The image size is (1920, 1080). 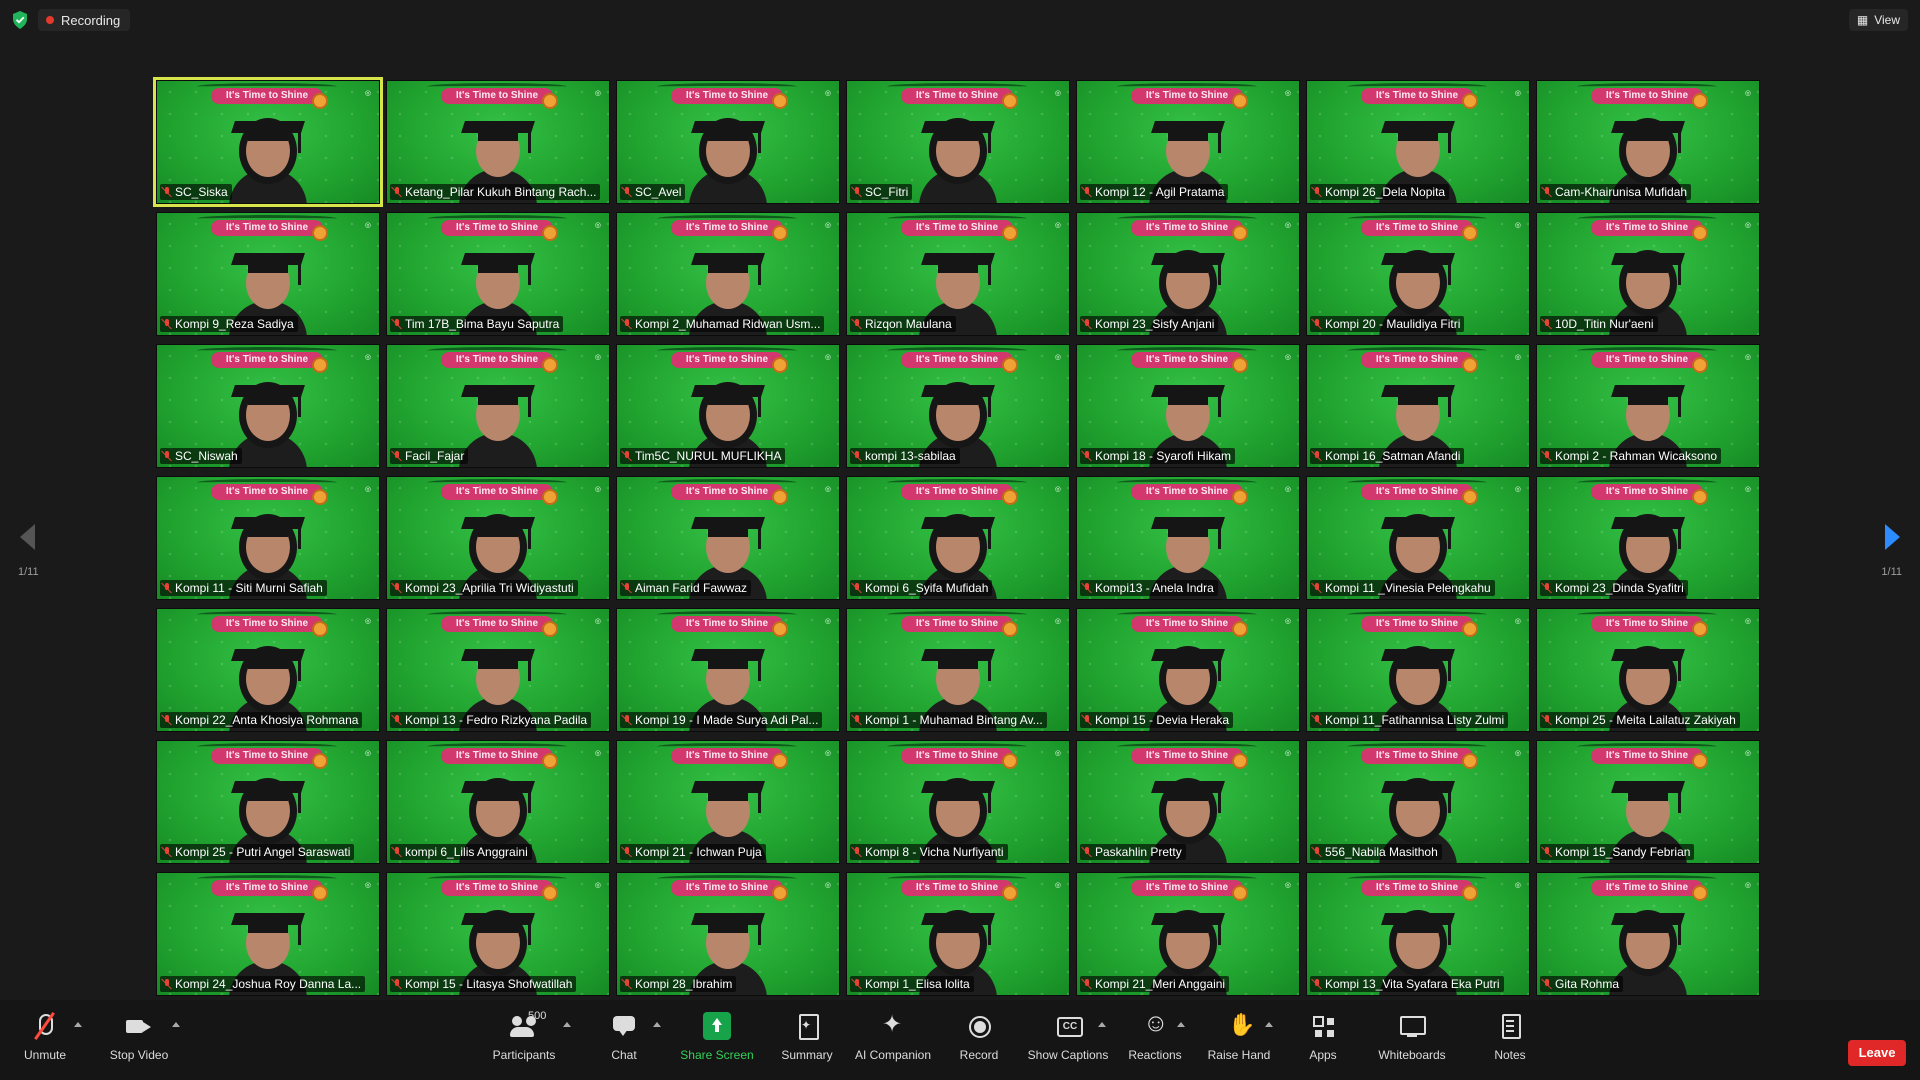 What do you see at coordinates (268, 274) in the screenshot?
I see `participant-video-tile: It's Time to Shine ◎ Kompi 9_Reza Sadiya` at bounding box center [268, 274].